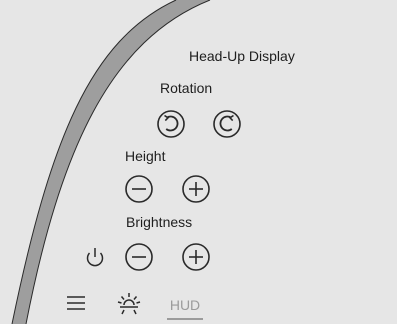 The height and width of the screenshot is (324, 397). I want to click on rotate-clockwise-icon, so click(227, 124).